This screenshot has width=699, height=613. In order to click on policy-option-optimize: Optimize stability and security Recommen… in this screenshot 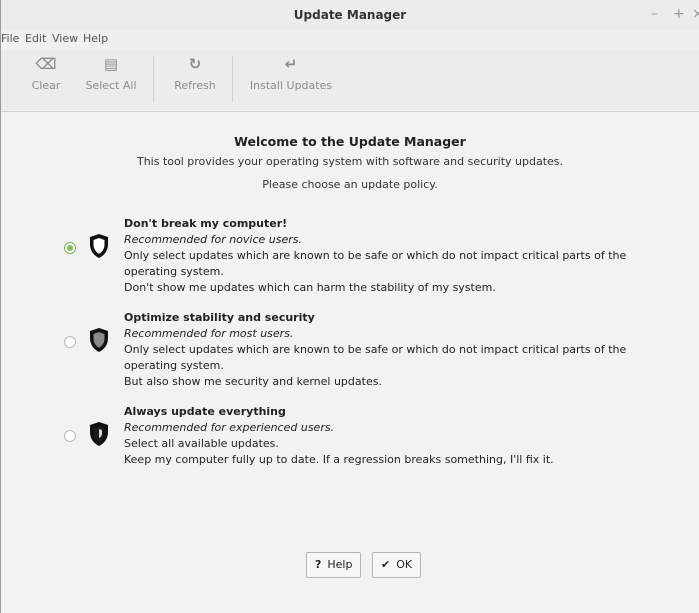, I will do `click(371, 355)`.